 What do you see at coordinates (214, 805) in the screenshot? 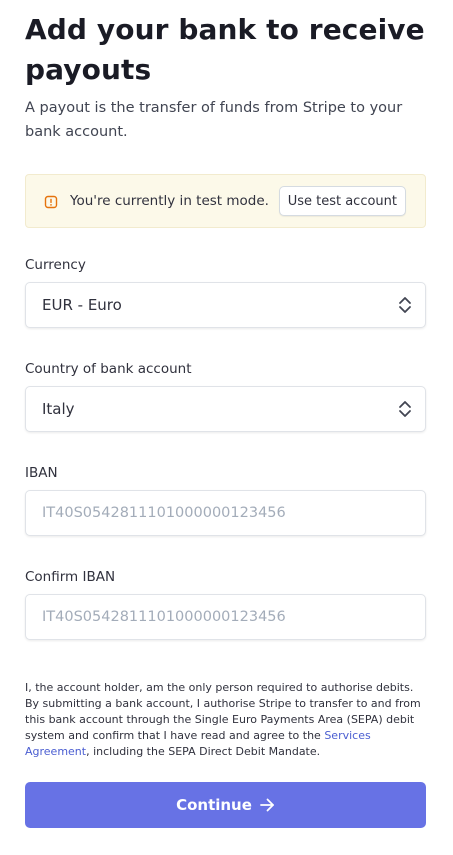
I see `continue-label: Continue` at bounding box center [214, 805].